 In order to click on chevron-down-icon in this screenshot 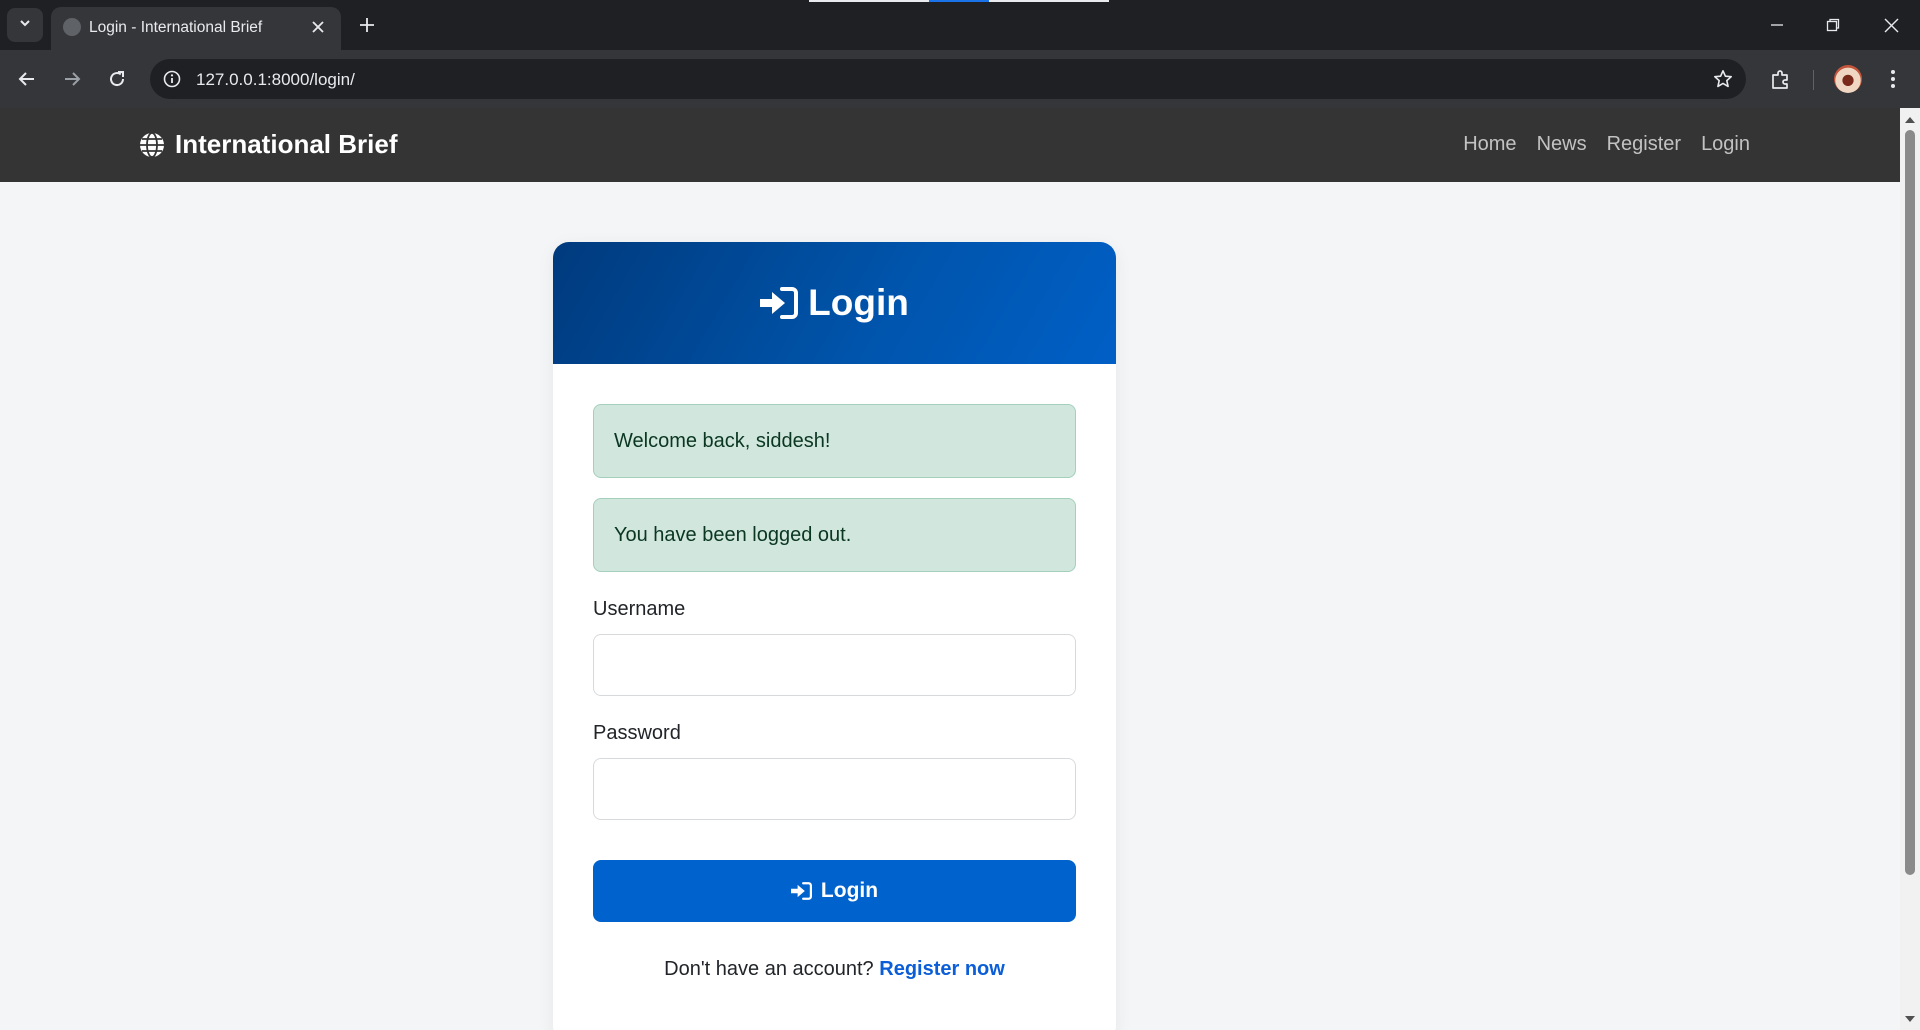, I will do `click(25, 25)`.